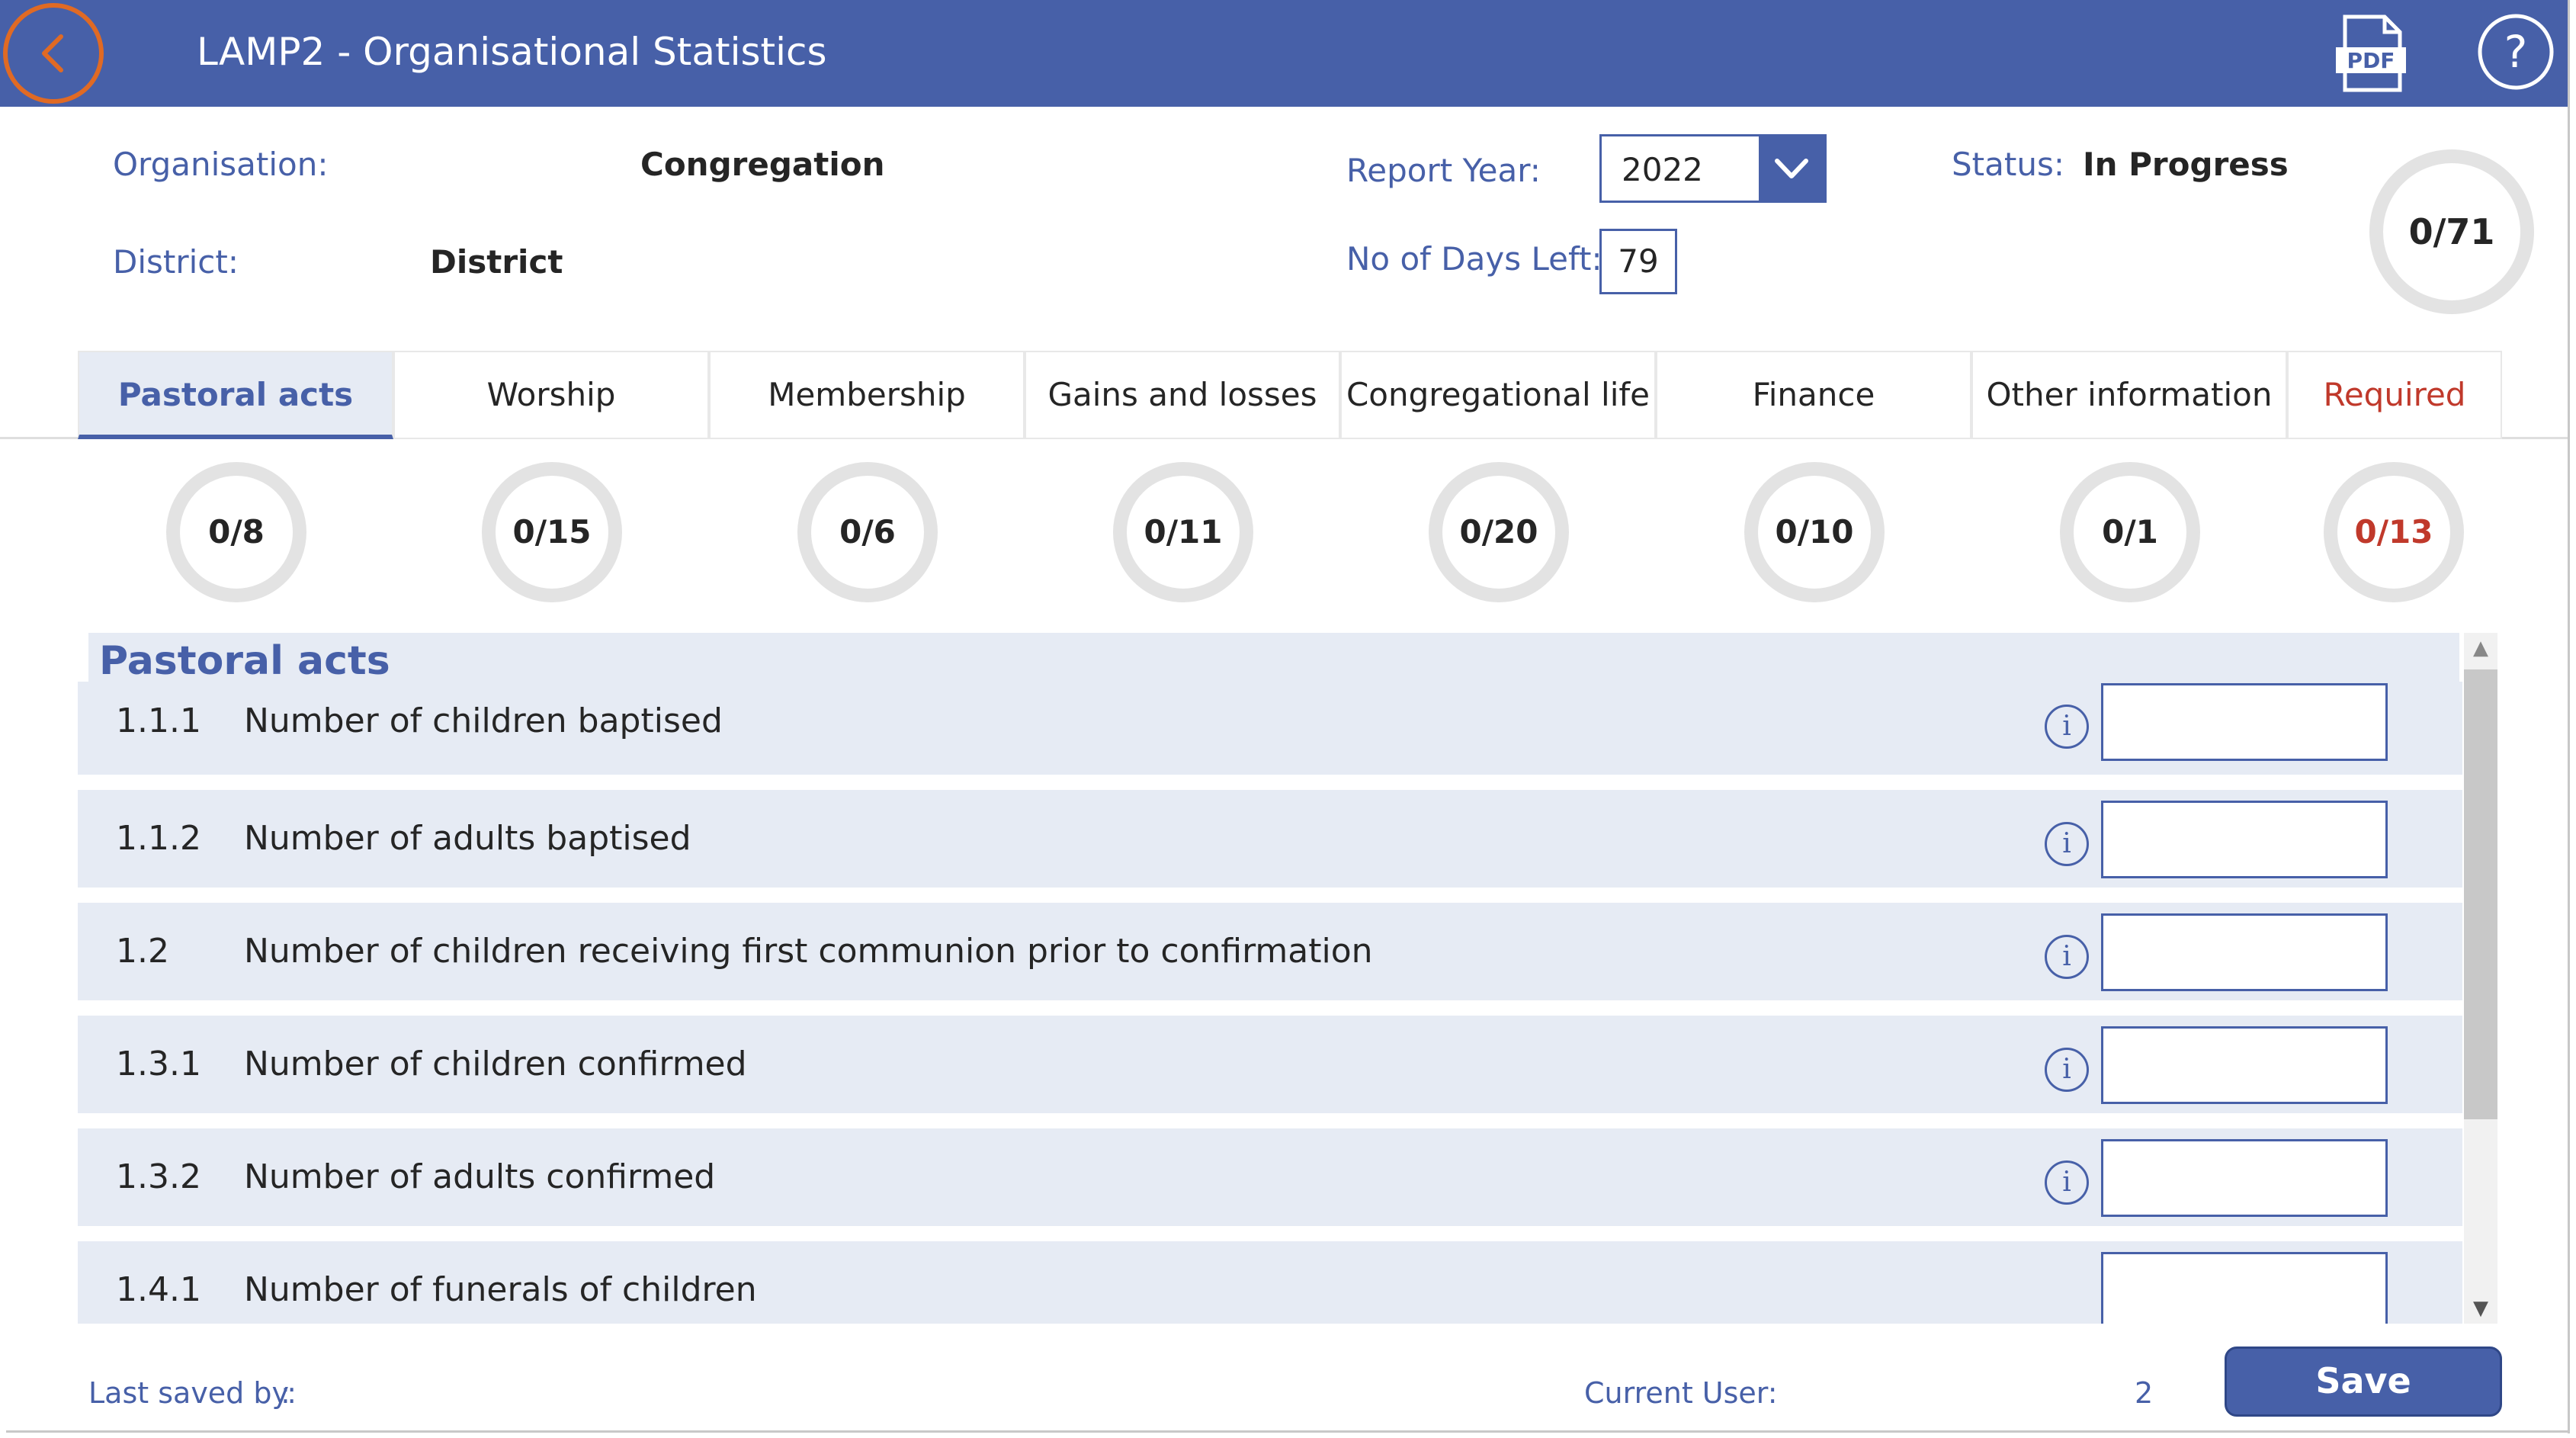 Image resolution: width=2576 pixels, height=1438 pixels. I want to click on pdf-export-icon: PDF, so click(2371, 54).